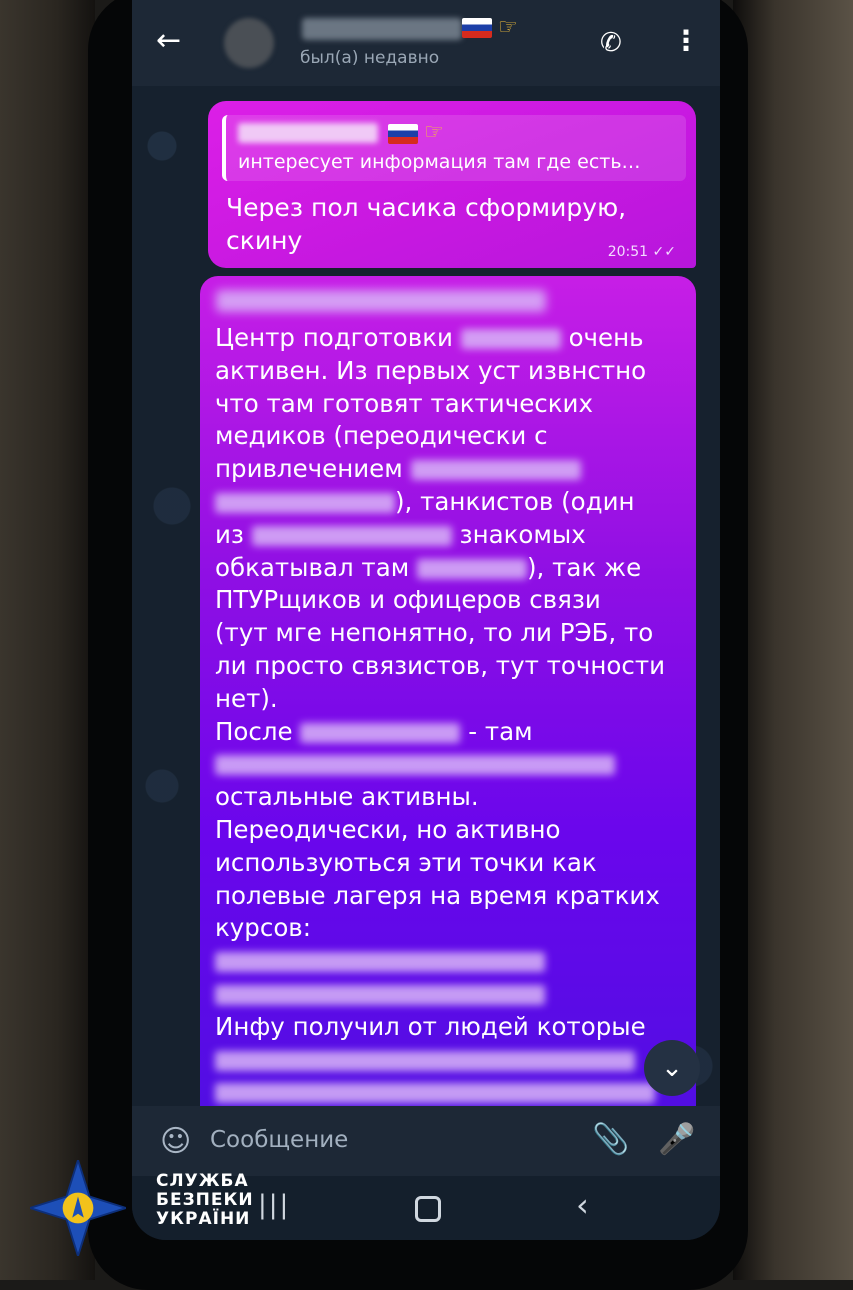 The height and width of the screenshot is (1290, 853). What do you see at coordinates (610, 1139) in the screenshot?
I see `paperclip-icon: 📎` at bounding box center [610, 1139].